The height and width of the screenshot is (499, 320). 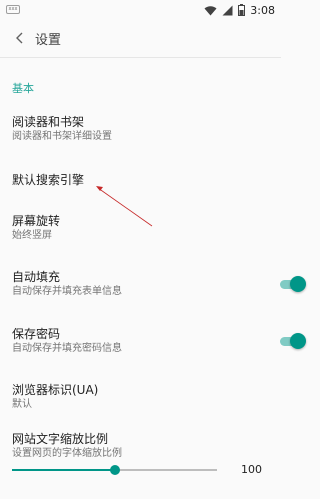 What do you see at coordinates (139, 228) in the screenshot?
I see `setting-screen-rotation: 屏幕旋转 始终竖屏` at bounding box center [139, 228].